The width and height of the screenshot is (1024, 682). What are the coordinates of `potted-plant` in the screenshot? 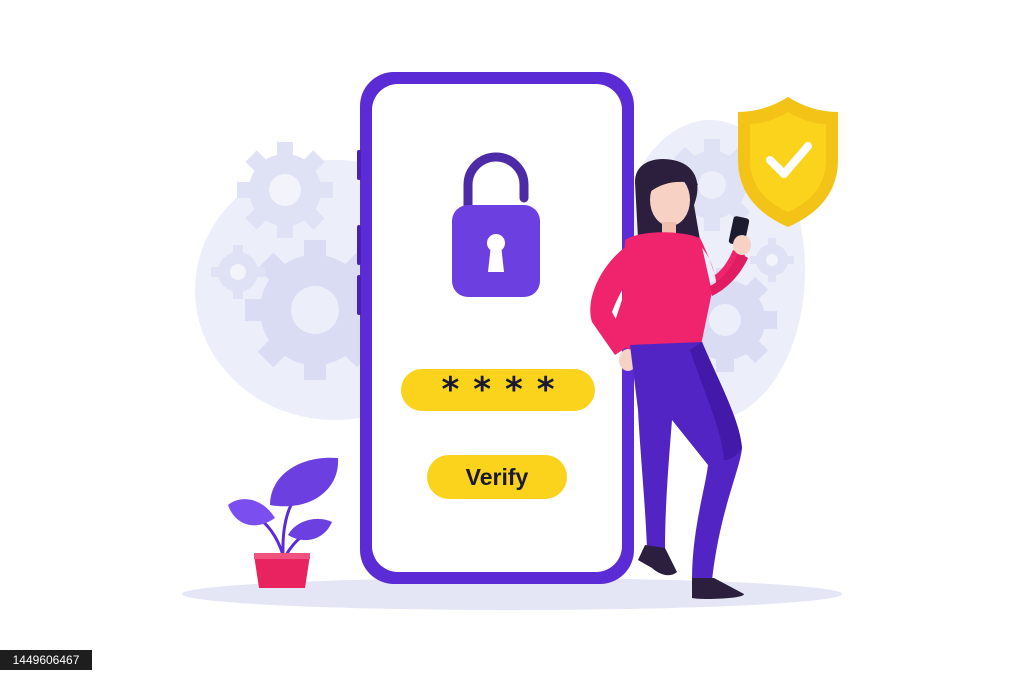 It's located at (283, 522).